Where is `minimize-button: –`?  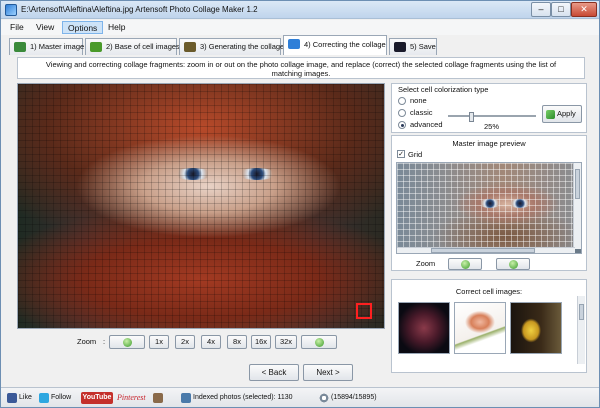 minimize-button: – is located at coordinates (541, 9).